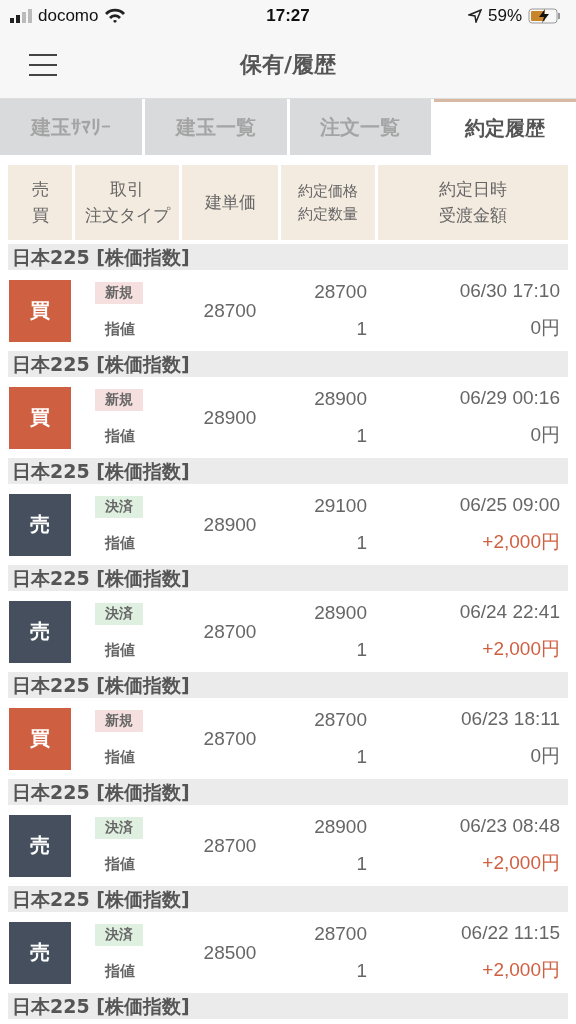 The height and width of the screenshot is (1024, 576). I want to click on column-header: 建単価, so click(230, 202).